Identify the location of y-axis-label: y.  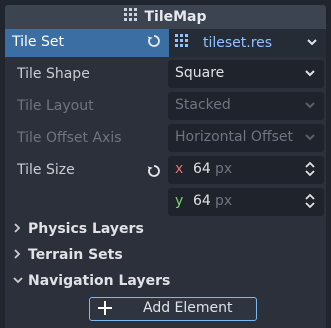
(179, 201).